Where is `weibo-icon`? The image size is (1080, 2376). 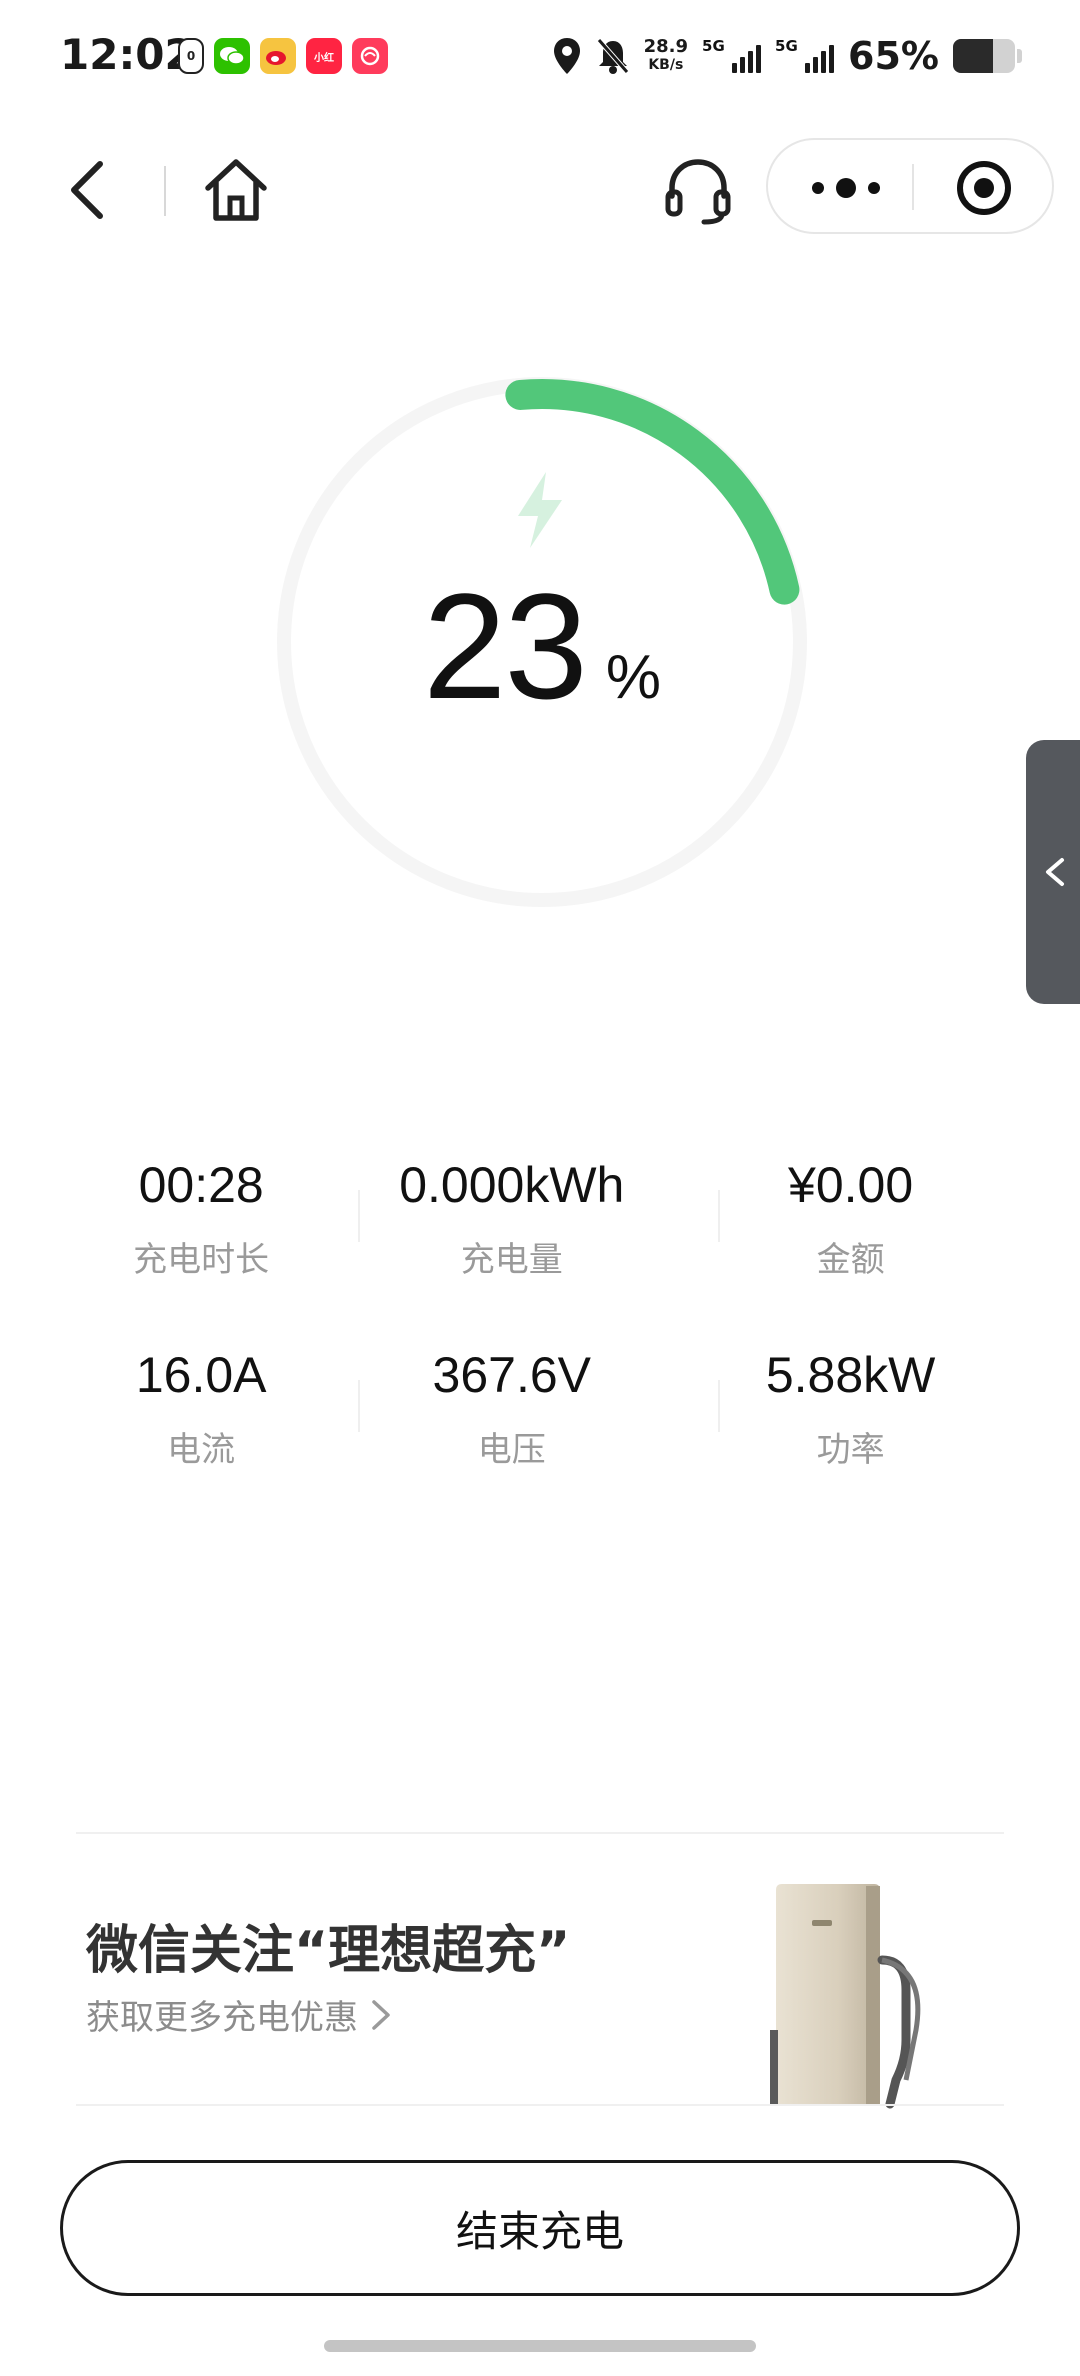
weibo-icon is located at coordinates (278, 56).